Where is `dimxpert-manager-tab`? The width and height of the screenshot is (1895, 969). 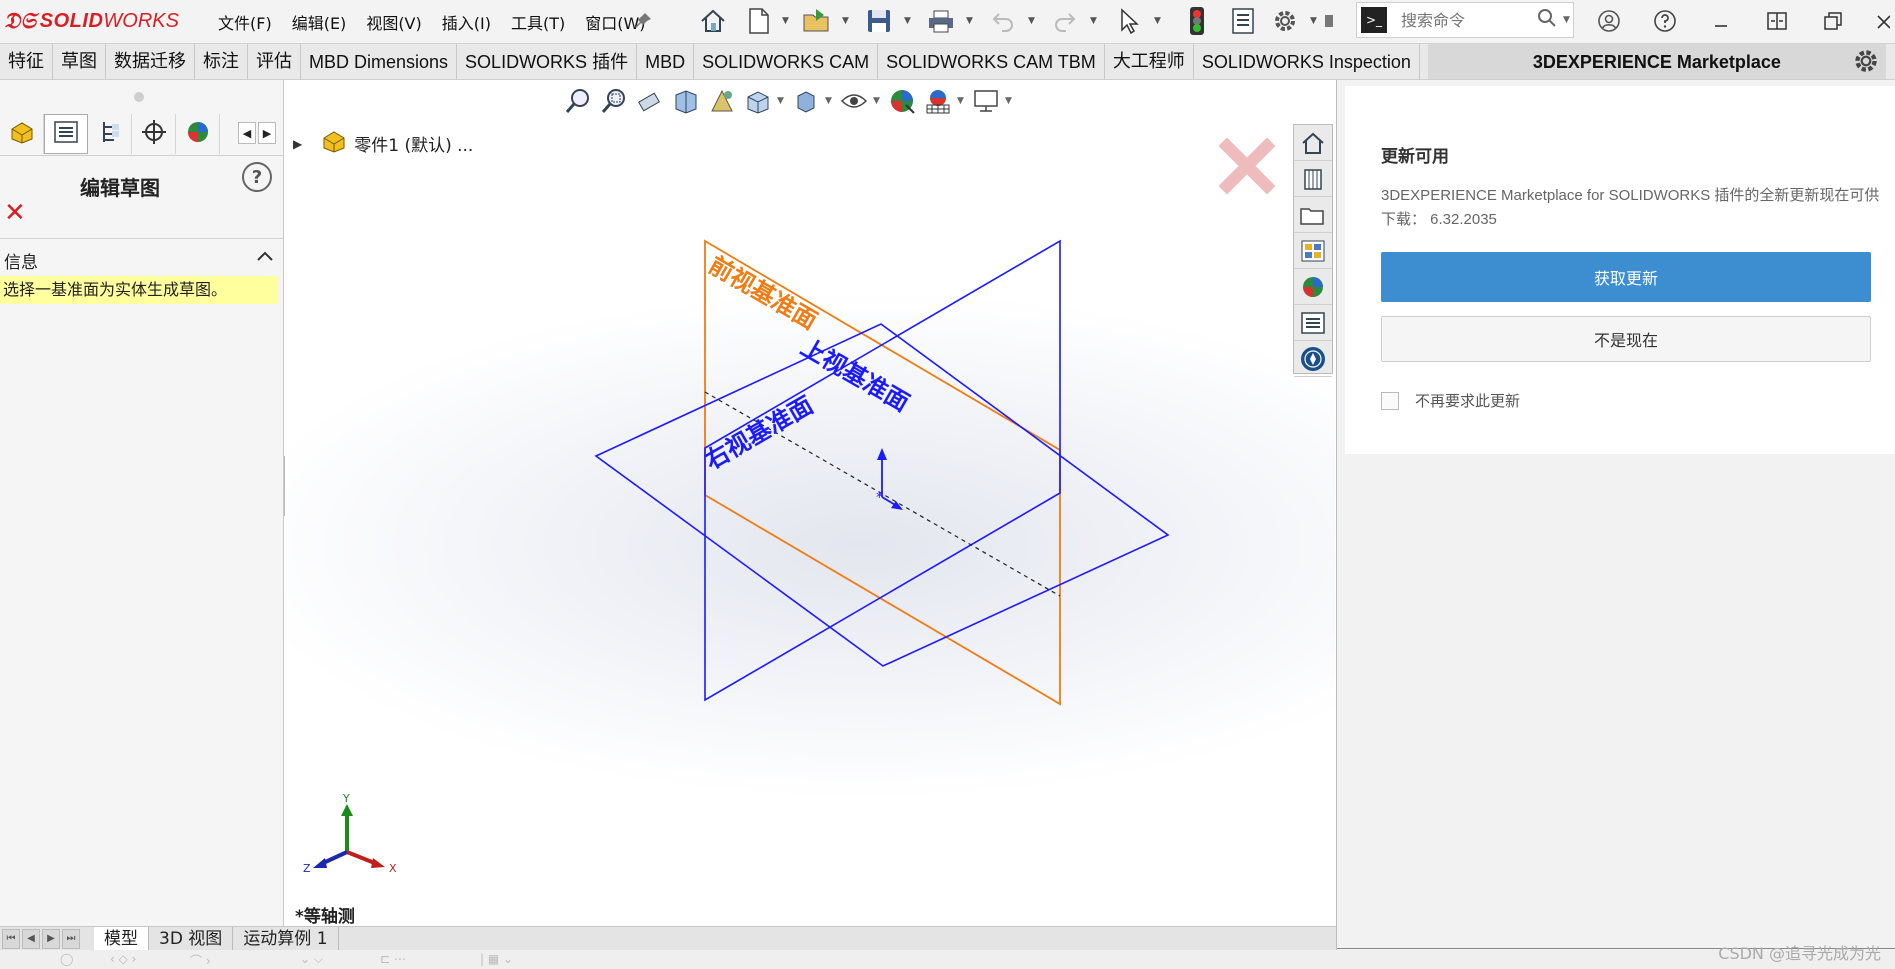 dimxpert-manager-tab is located at coordinates (154, 134).